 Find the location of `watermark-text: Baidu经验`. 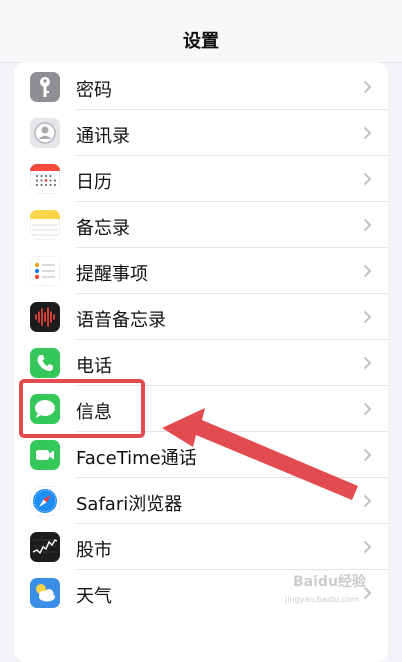

watermark-text: Baidu经验 is located at coordinates (329, 582).